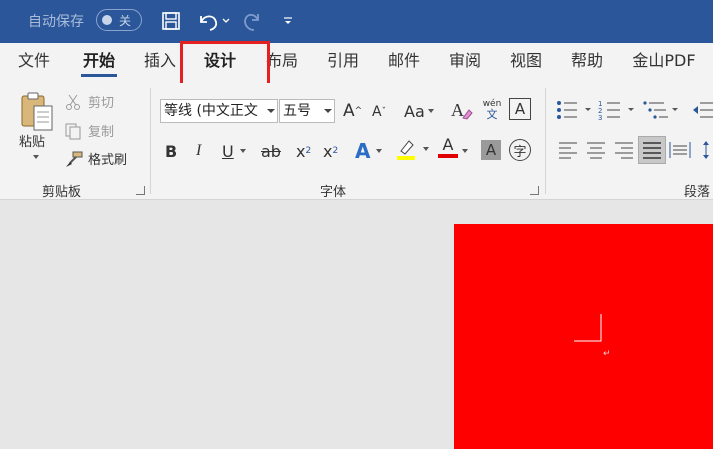 The height and width of the screenshot is (449, 713). Describe the element at coordinates (701, 110) in the screenshot. I see `decrease-indent-button` at that location.